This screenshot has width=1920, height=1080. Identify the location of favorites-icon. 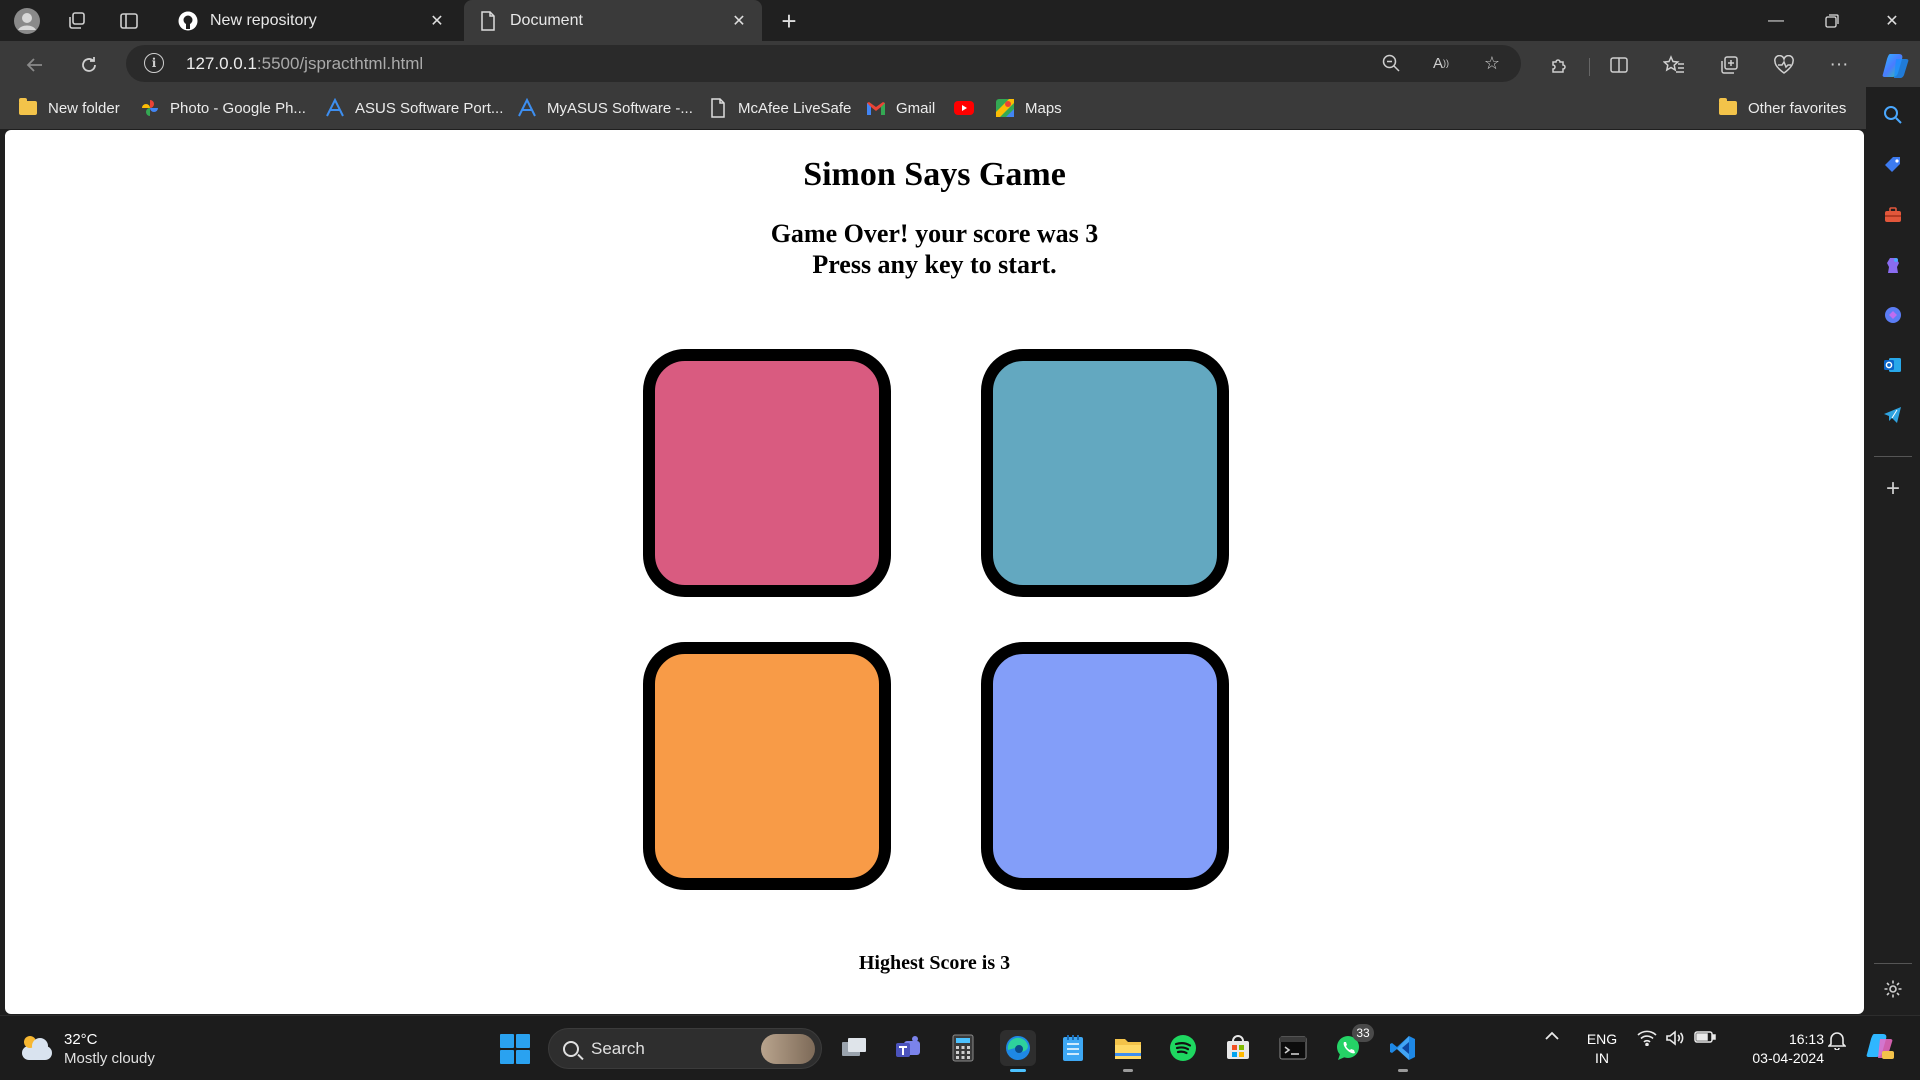
(1674, 65).